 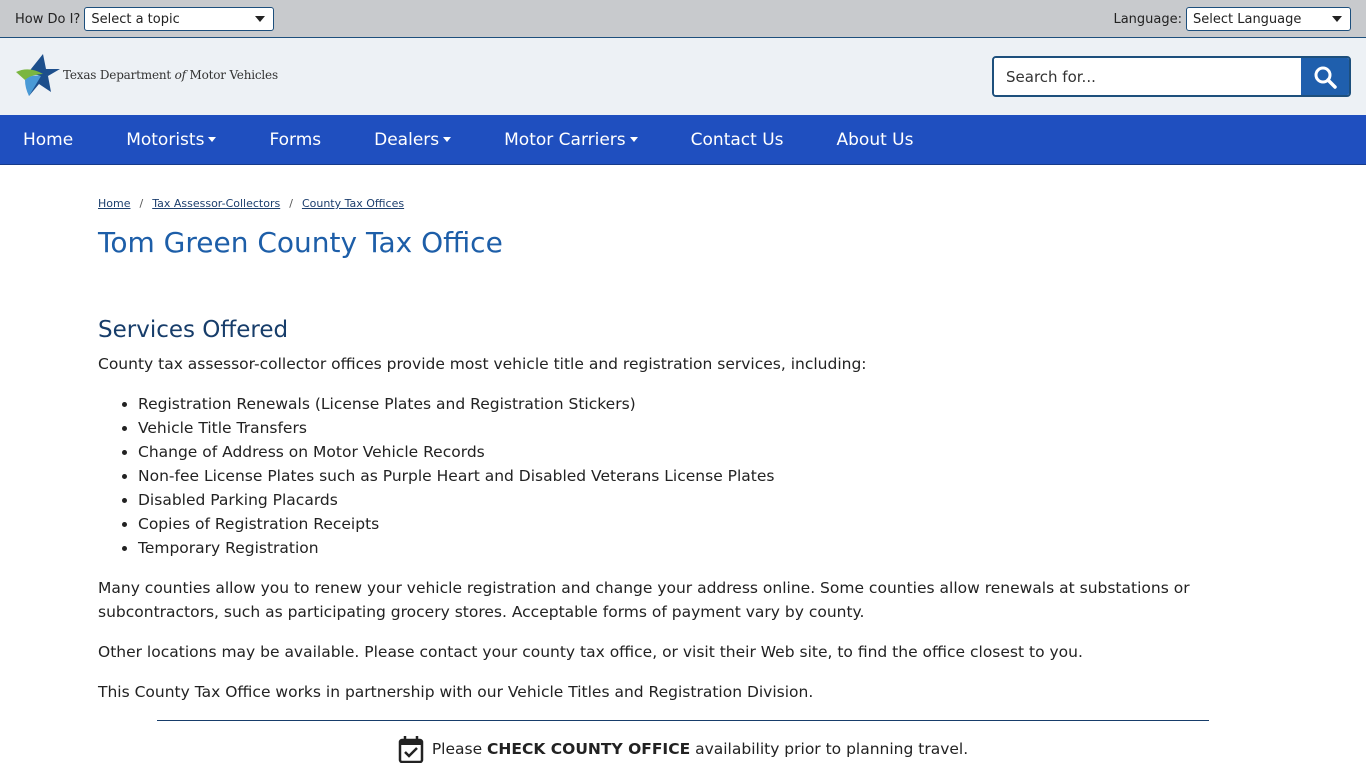 I want to click on list-item: Temporary Registration, so click(x=703, y=548).